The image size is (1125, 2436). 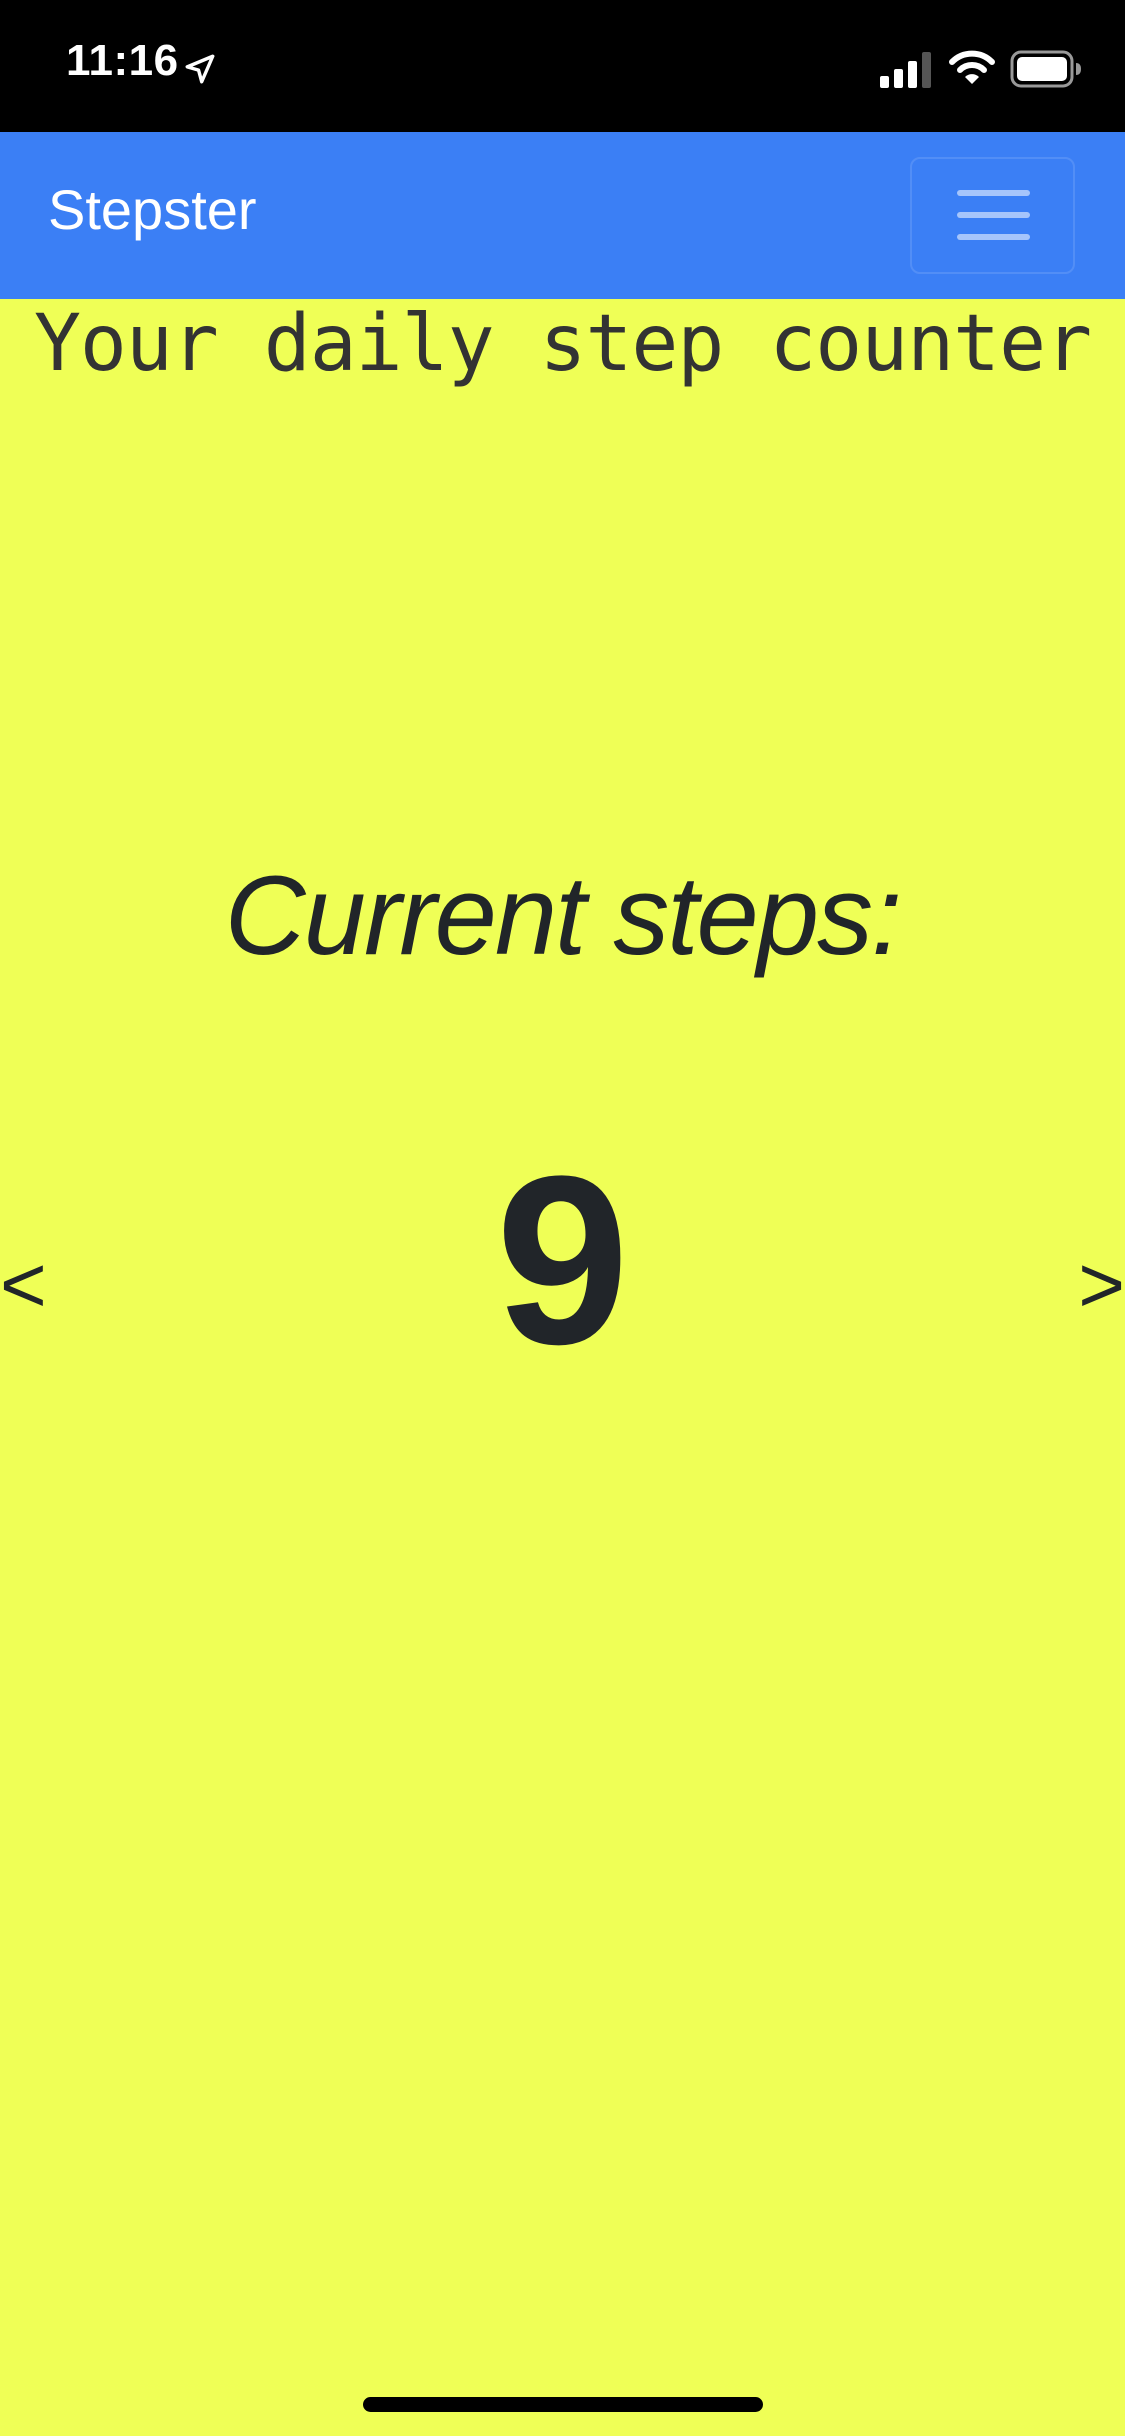 I want to click on next-day-button: >, so click(x=1101, y=1285).